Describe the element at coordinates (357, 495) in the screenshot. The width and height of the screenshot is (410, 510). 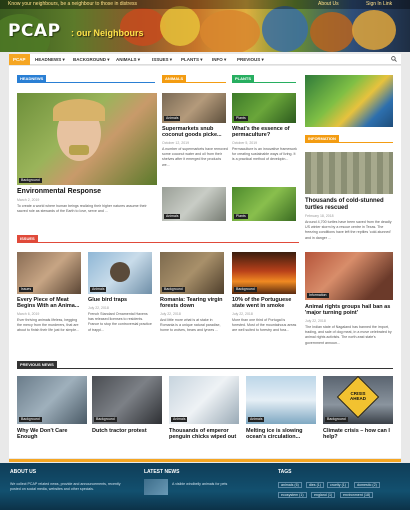
I see `tag-link: environment (18)` at that location.